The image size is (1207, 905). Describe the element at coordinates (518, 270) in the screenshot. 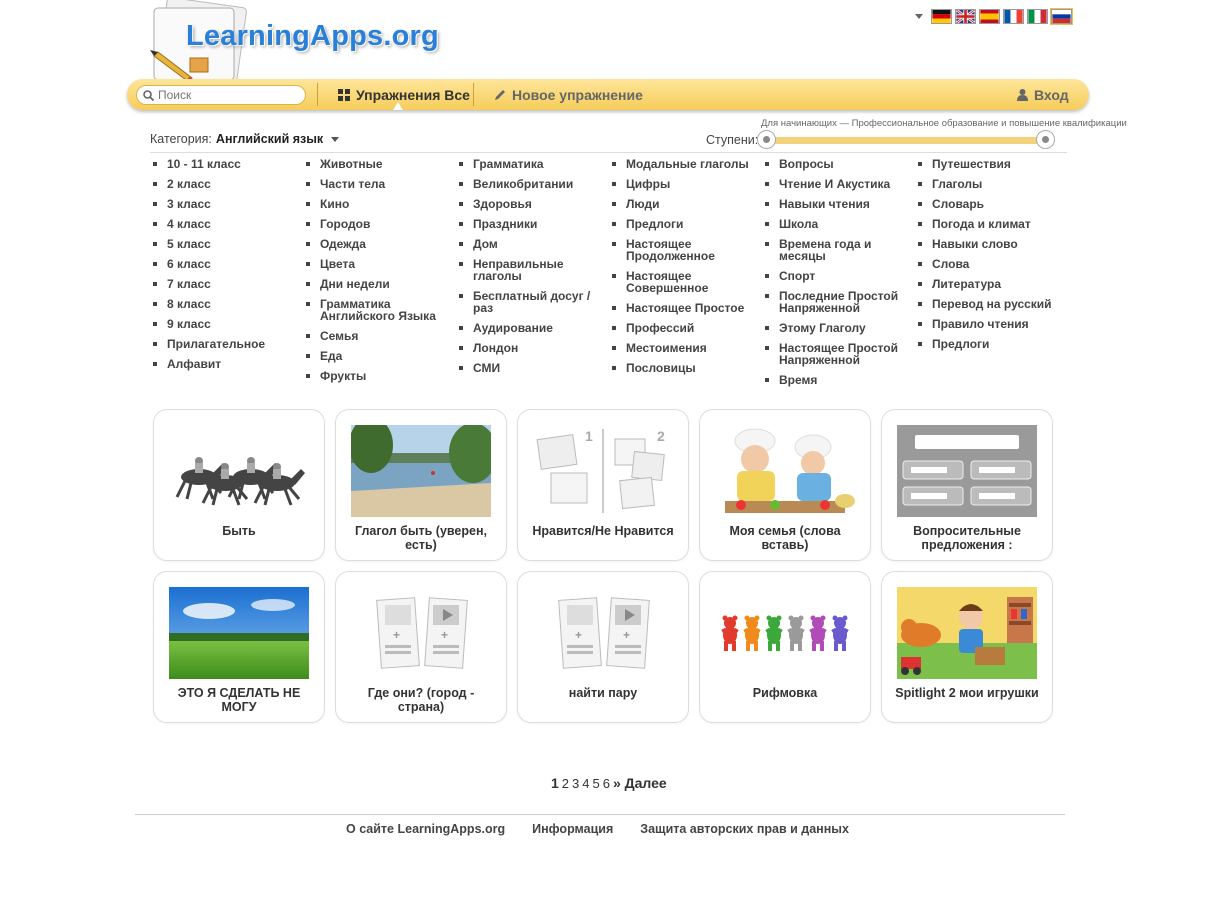

I see `topic-link: Неправильные глаголы` at that location.